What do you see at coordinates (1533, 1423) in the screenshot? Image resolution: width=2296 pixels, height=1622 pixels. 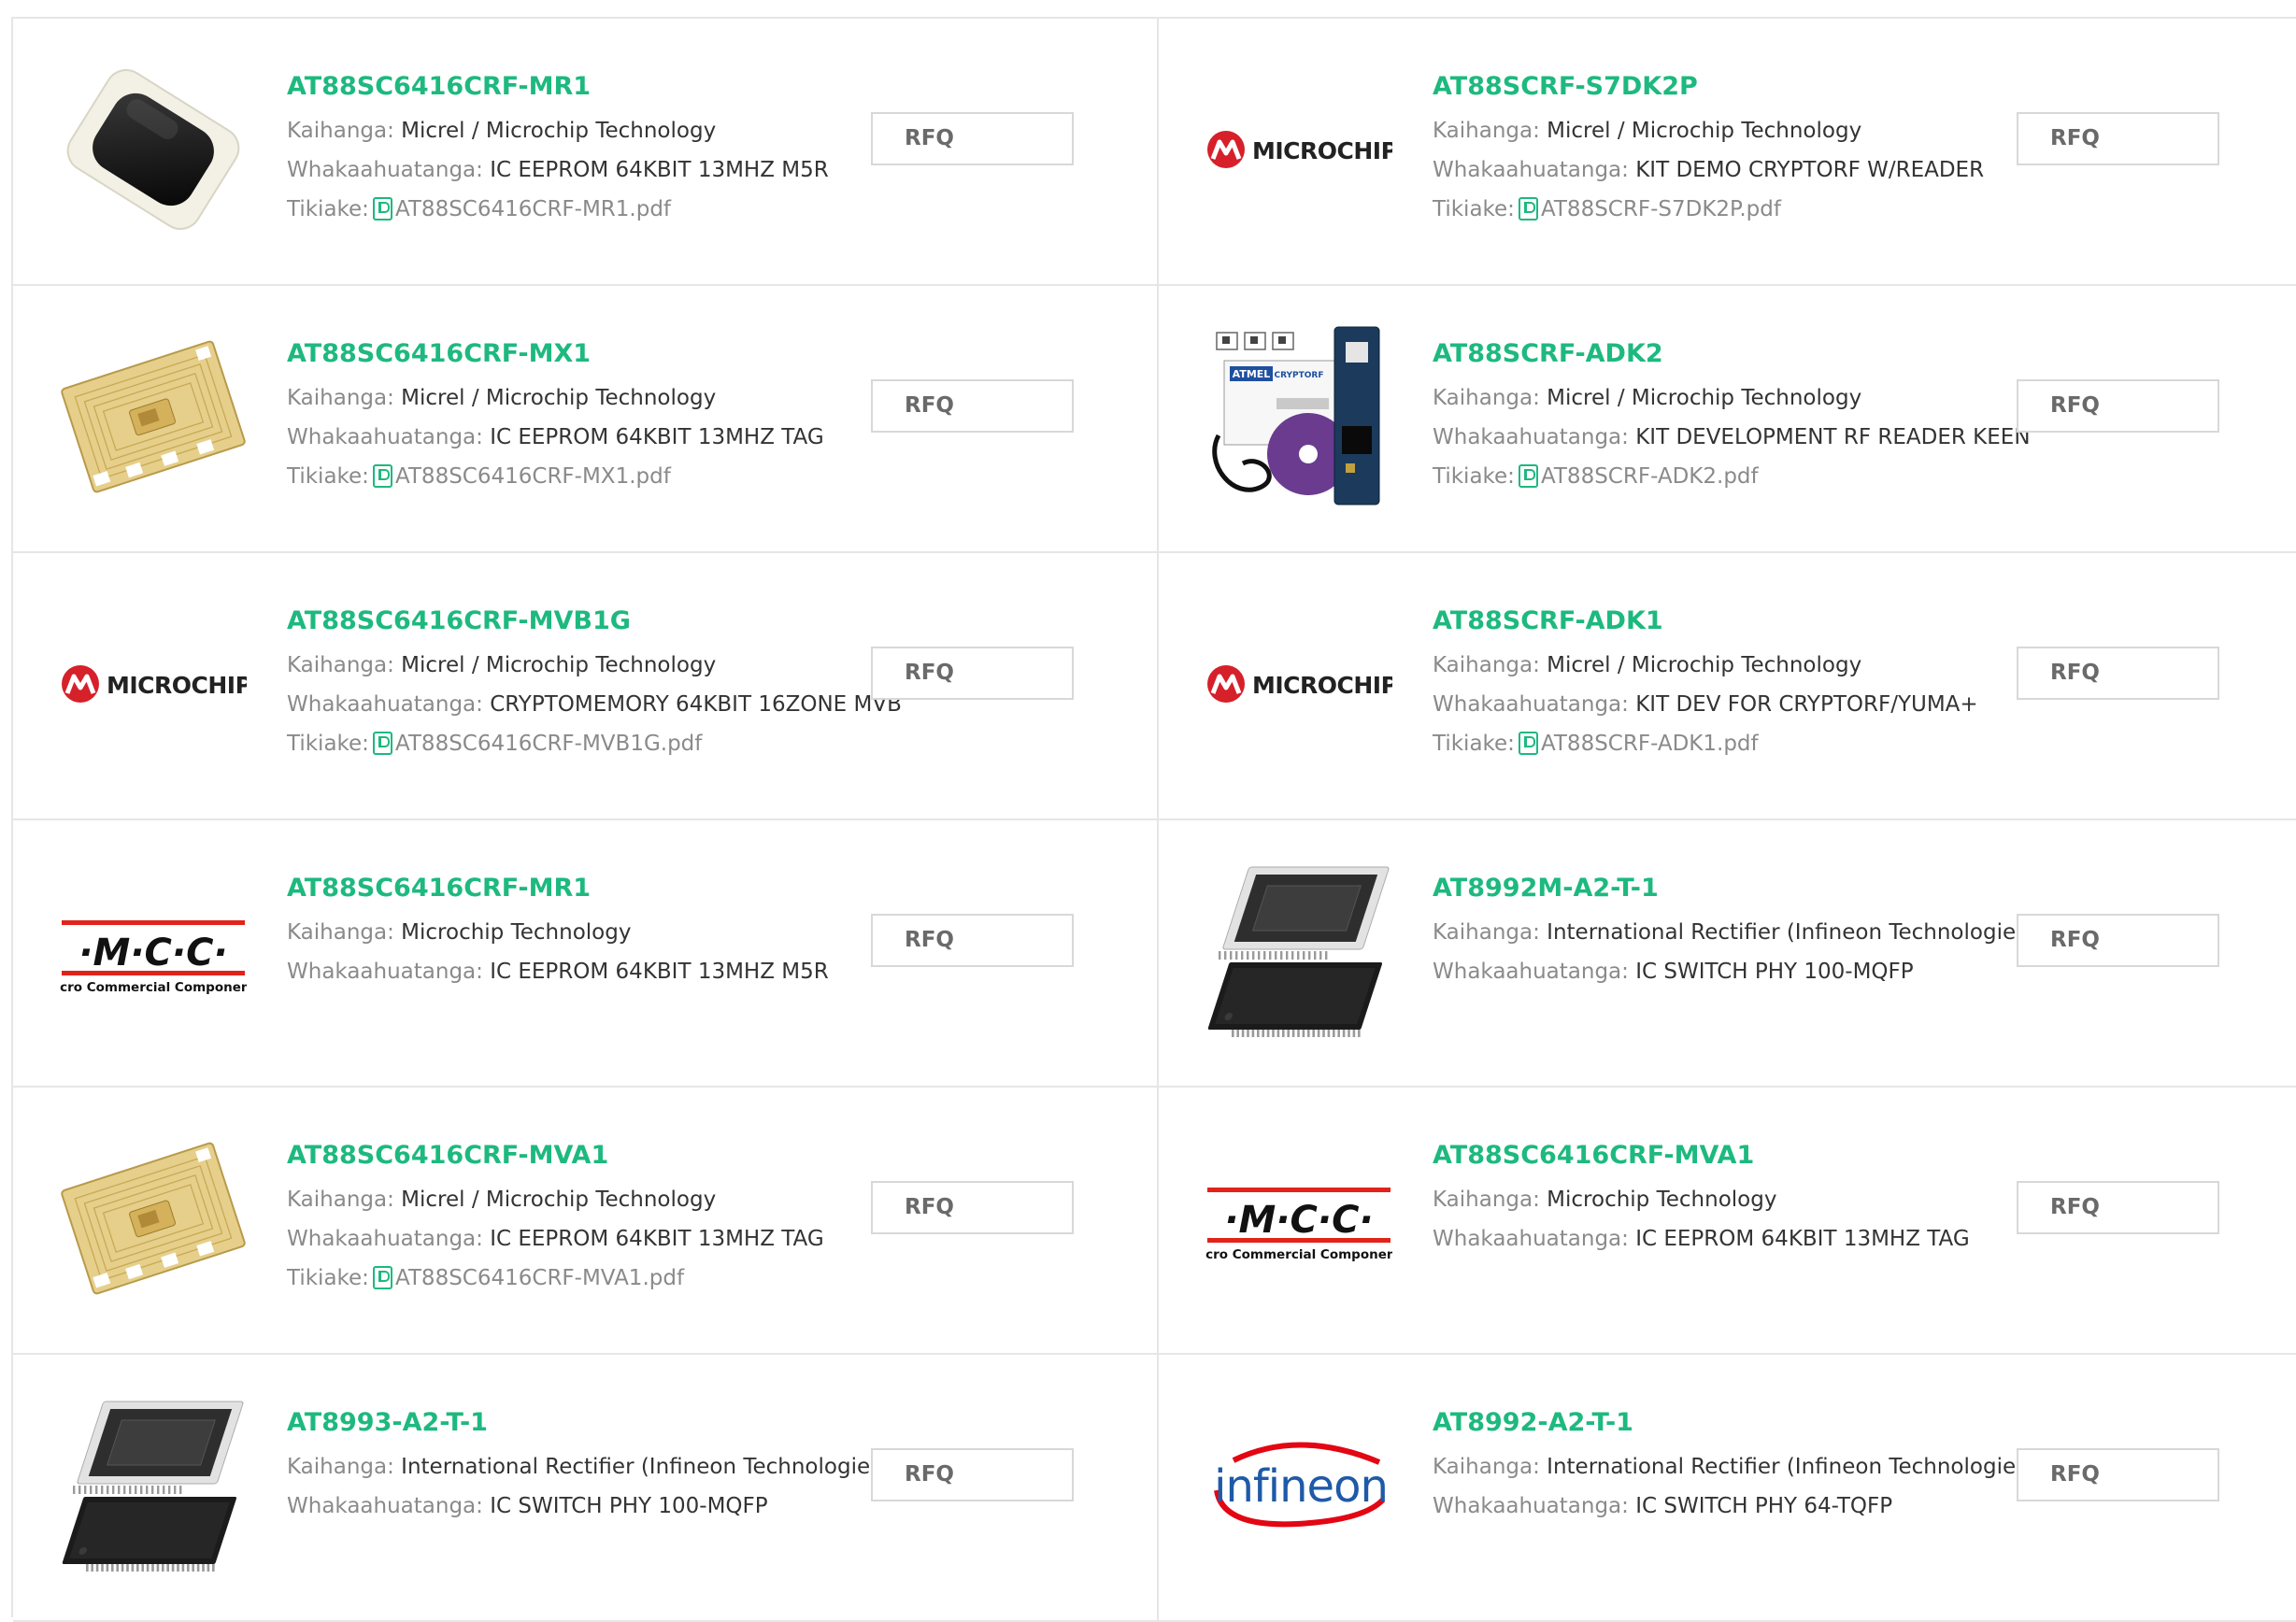 I see `part-number-link: AT8992-A2-T-1` at bounding box center [1533, 1423].